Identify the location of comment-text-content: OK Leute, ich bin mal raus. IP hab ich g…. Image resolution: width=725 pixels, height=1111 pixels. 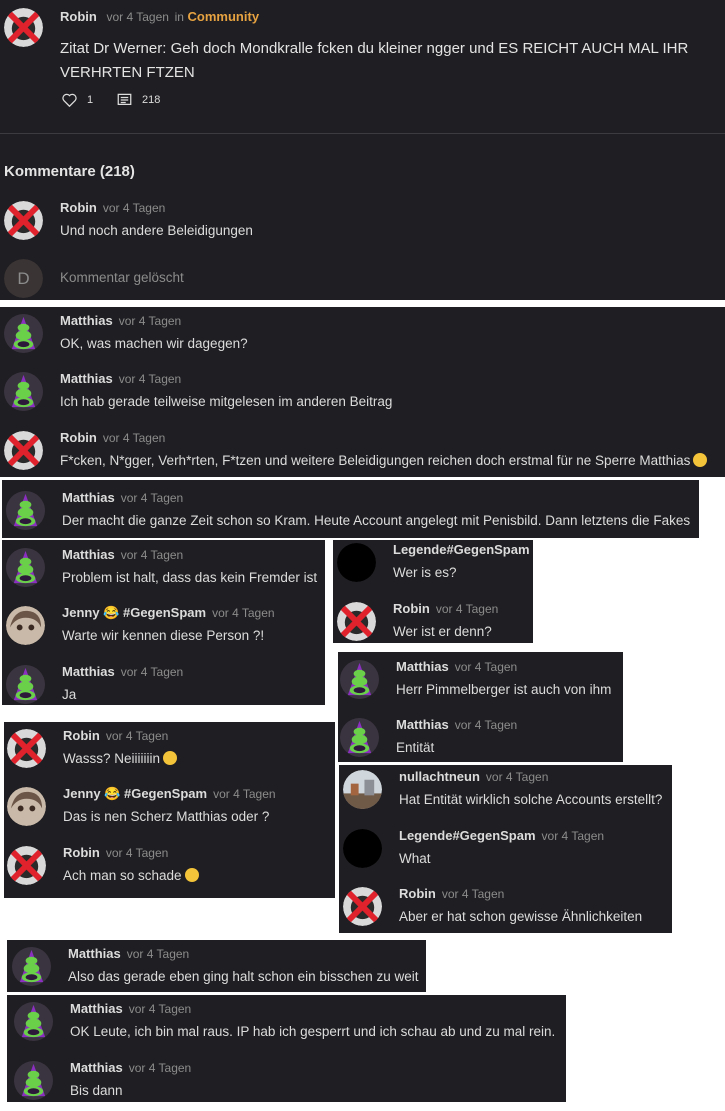
(313, 1031).